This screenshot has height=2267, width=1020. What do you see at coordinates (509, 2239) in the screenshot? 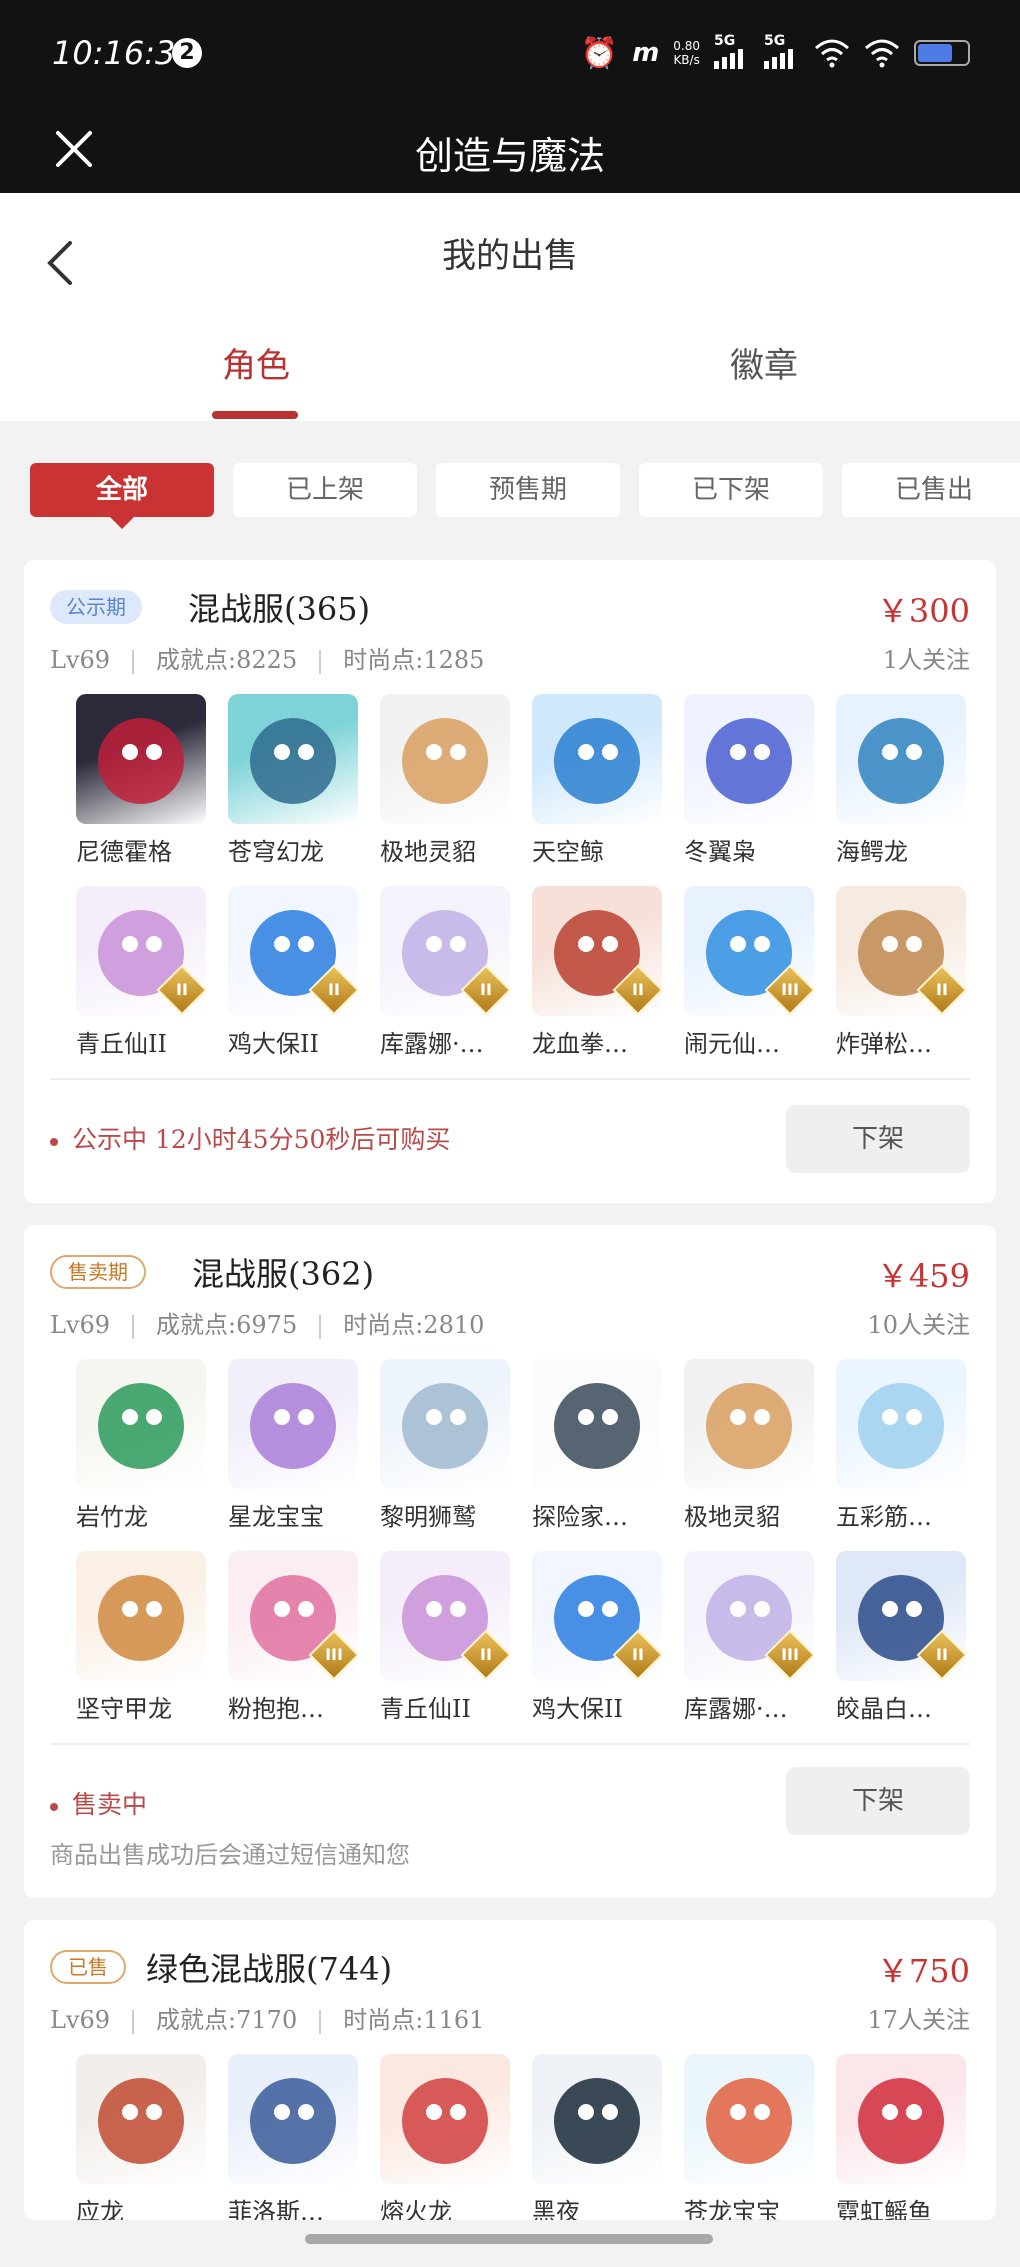
I see `home-indicator` at bounding box center [509, 2239].